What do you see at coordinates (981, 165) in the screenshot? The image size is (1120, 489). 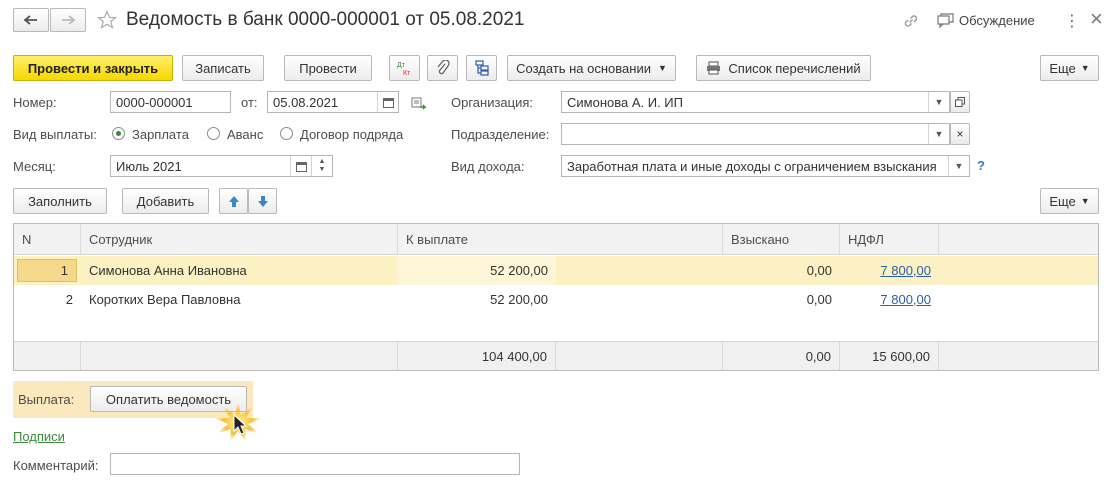 I see `help-icon: ?` at bounding box center [981, 165].